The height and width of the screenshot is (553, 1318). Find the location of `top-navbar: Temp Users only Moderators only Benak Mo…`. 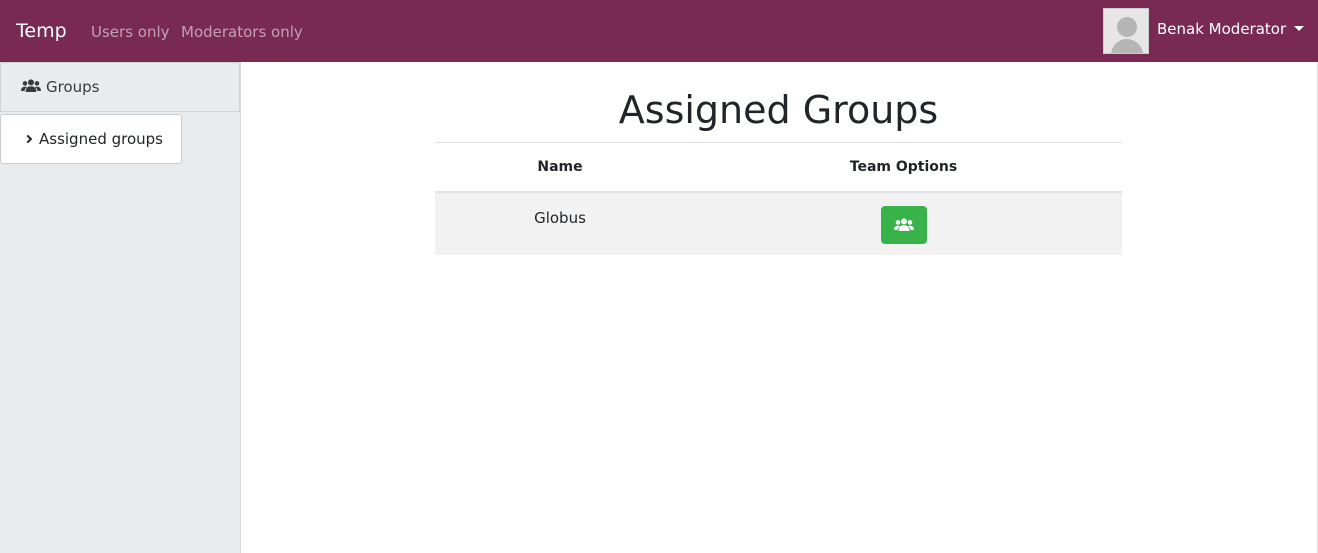

top-navbar: Temp Users only Moderators only Benak Mo… is located at coordinates (659, 31).